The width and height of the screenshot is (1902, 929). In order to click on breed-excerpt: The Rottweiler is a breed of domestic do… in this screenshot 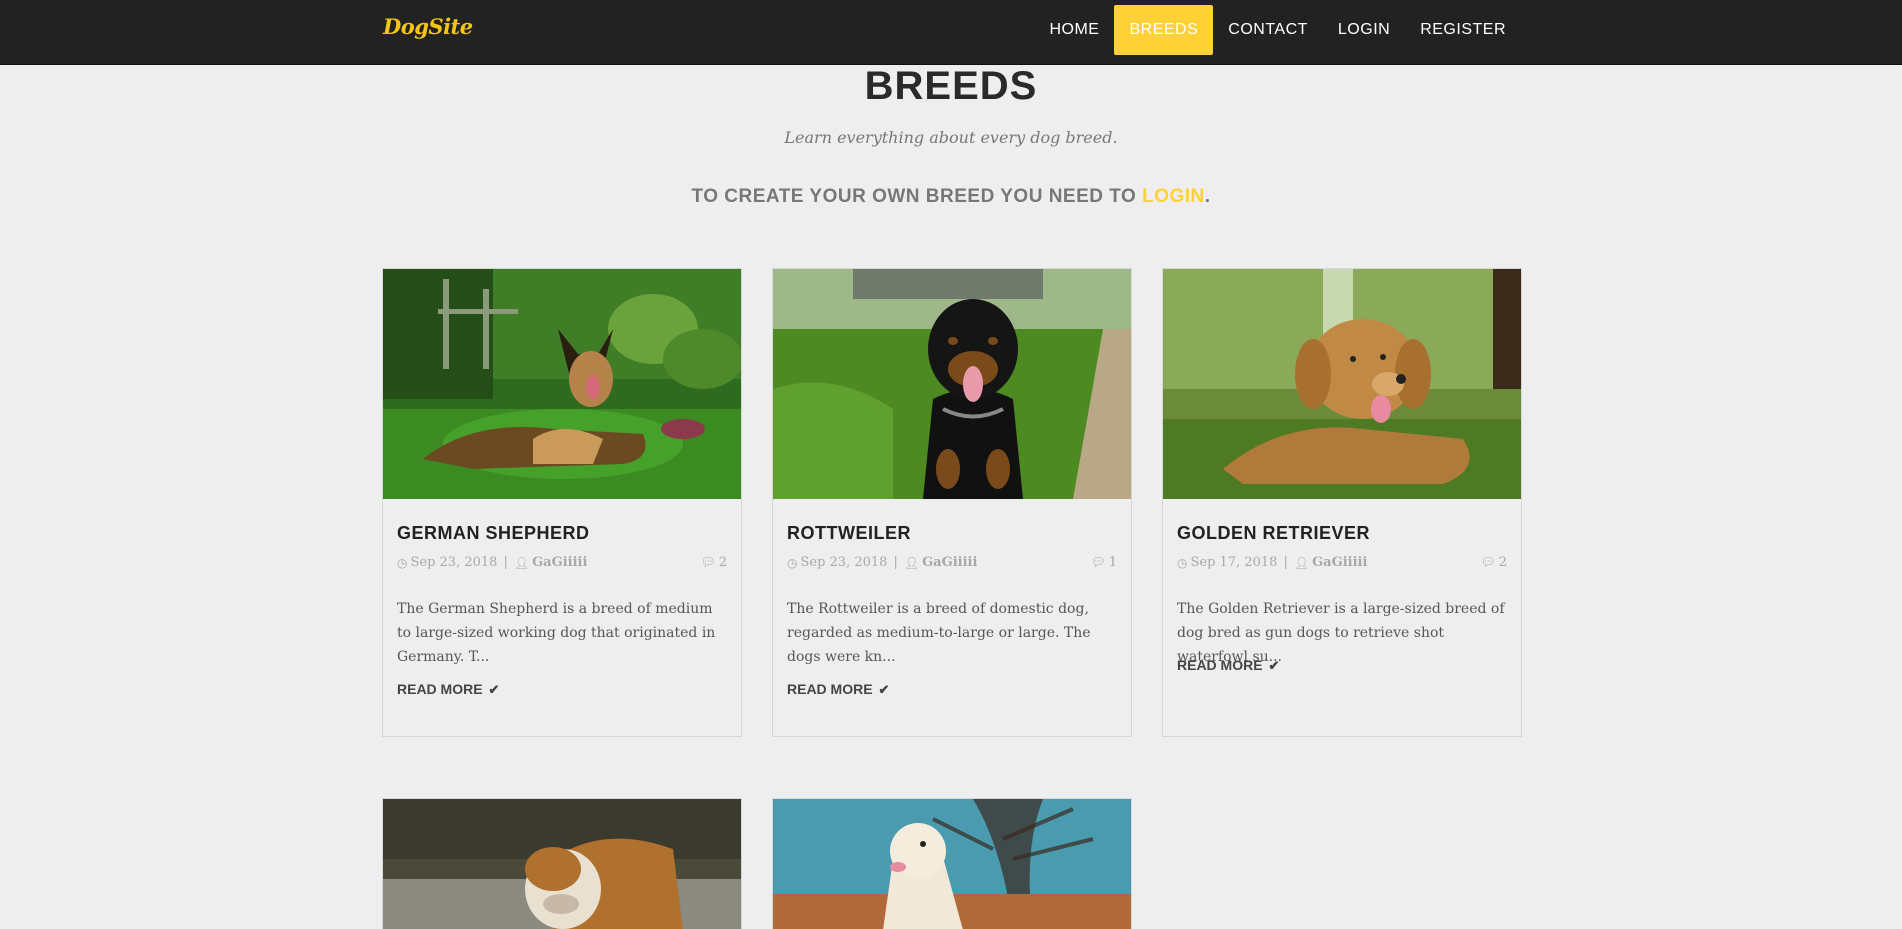, I will do `click(939, 633)`.